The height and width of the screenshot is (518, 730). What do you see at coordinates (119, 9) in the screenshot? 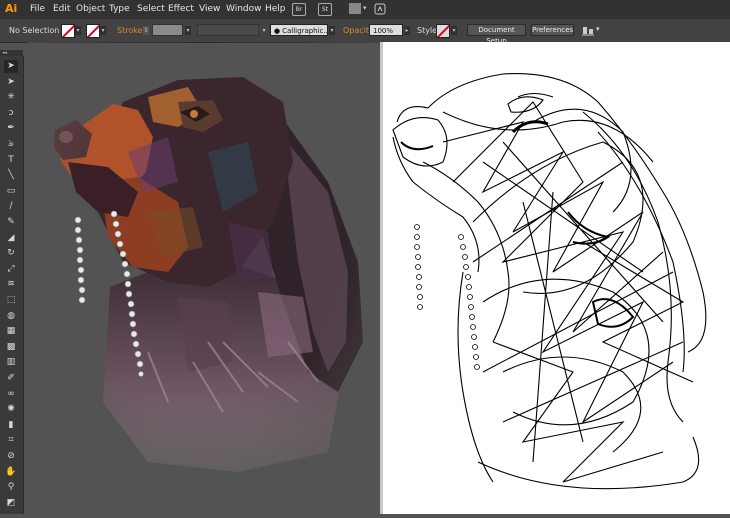
I see `menu-type: Type` at bounding box center [119, 9].